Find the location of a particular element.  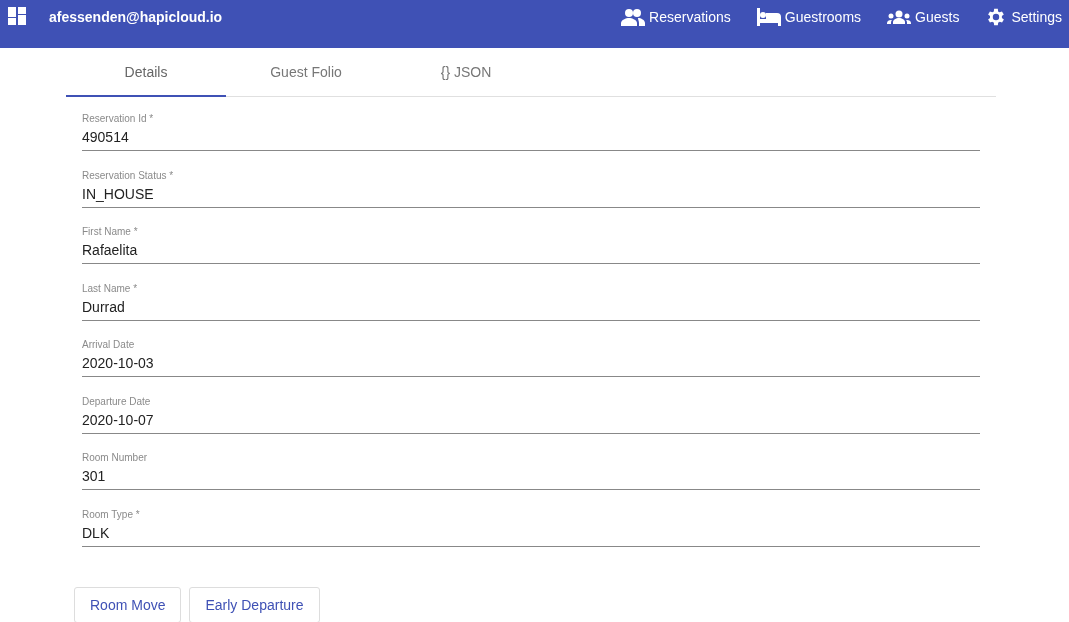

input-field: IN_HOUSE is located at coordinates (531, 194).